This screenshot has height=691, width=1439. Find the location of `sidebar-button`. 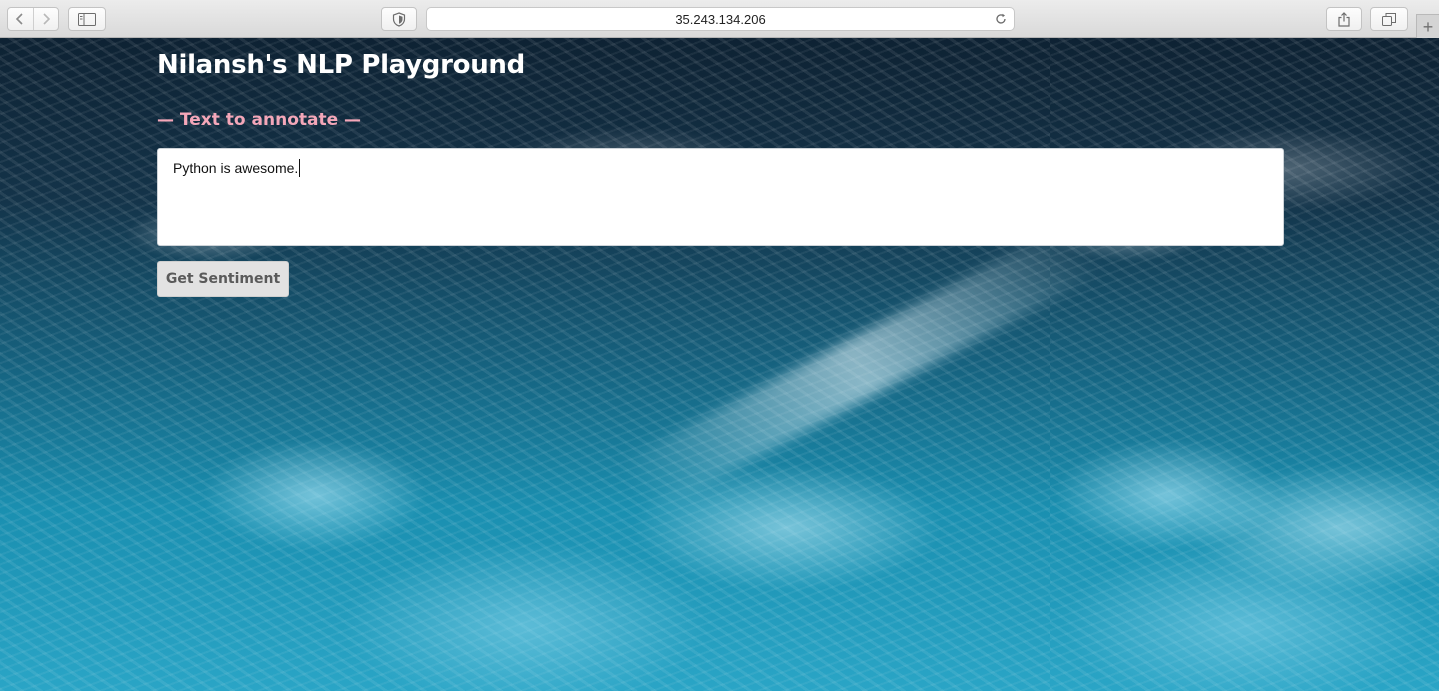

sidebar-button is located at coordinates (87, 19).